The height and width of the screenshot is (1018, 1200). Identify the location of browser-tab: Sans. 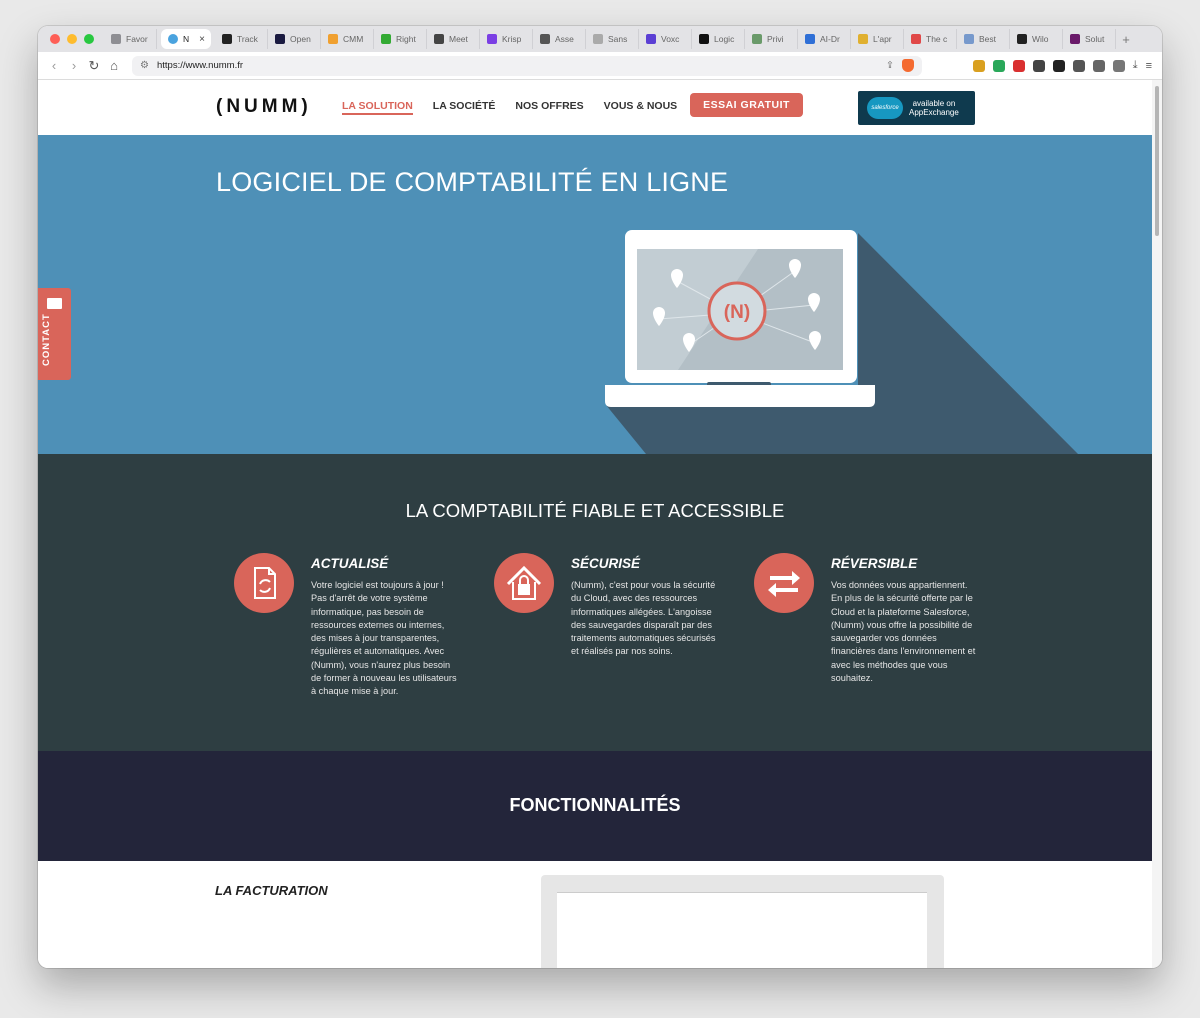
(612, 39).